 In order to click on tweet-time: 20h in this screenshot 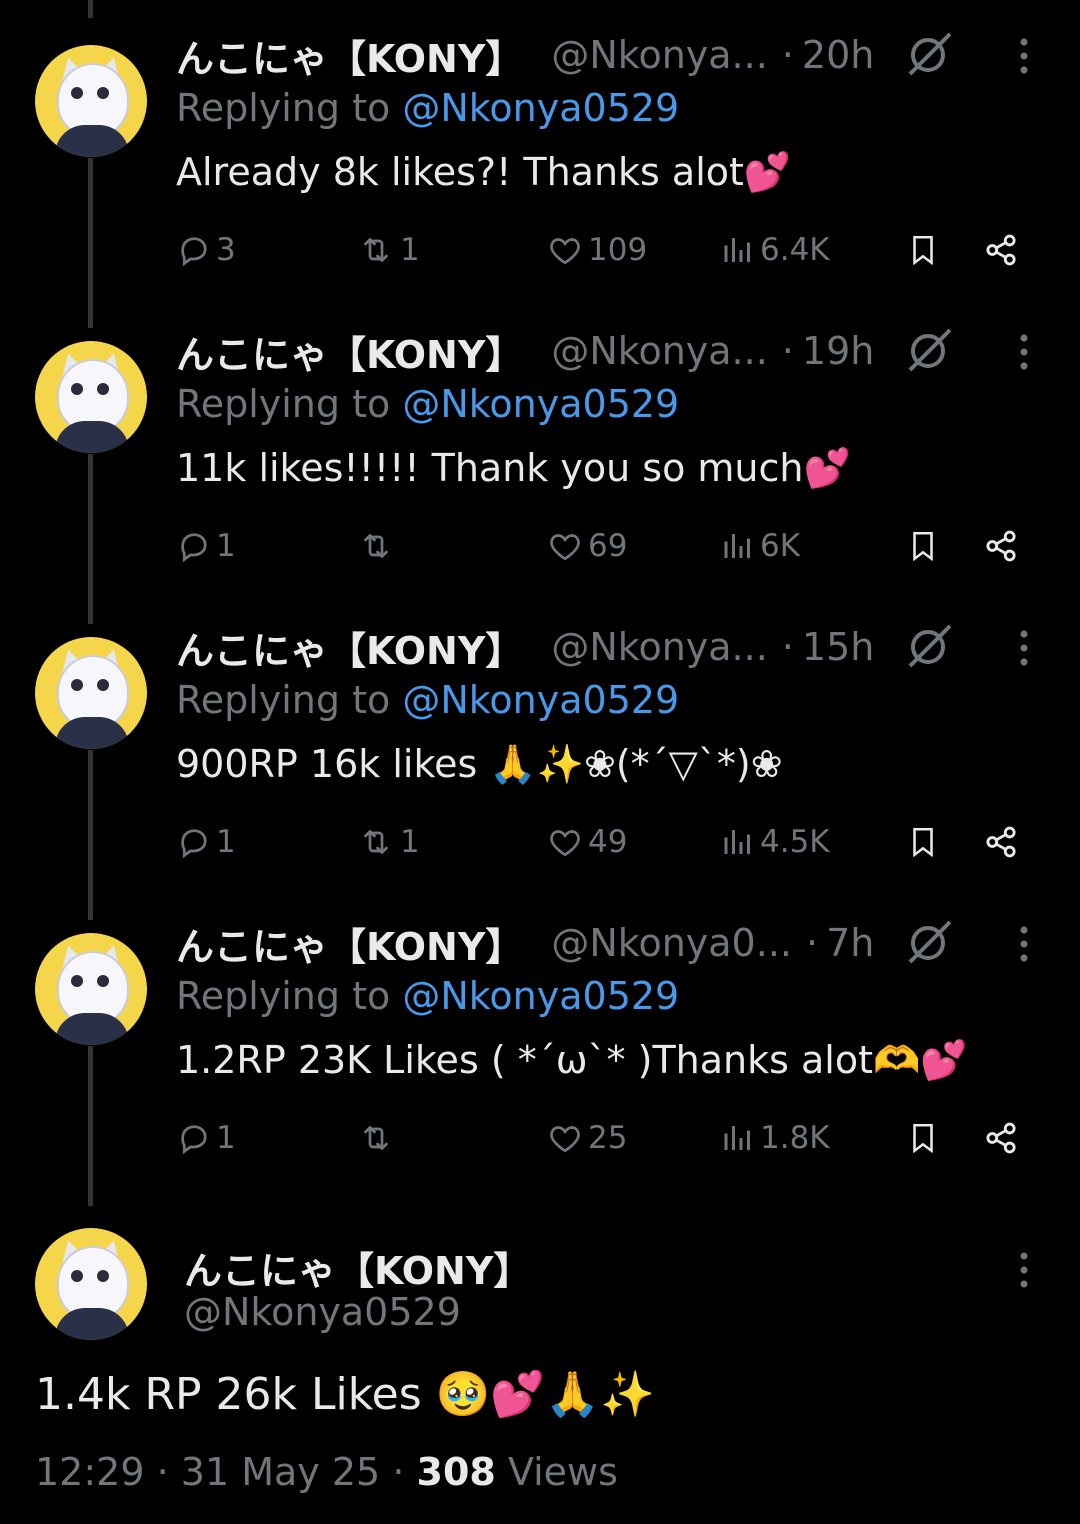, I will do `click(838, 55)`.